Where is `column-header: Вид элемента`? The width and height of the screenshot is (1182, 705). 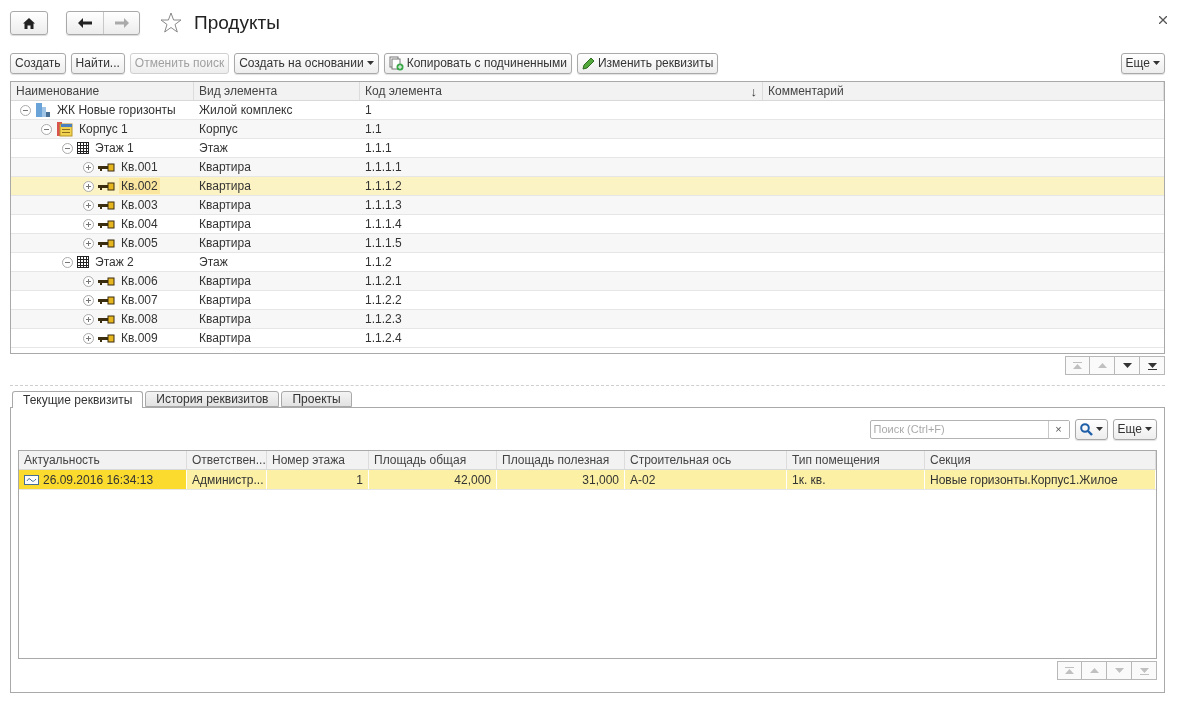 column-header: Вид элемента is located at coordinates (277, 91).